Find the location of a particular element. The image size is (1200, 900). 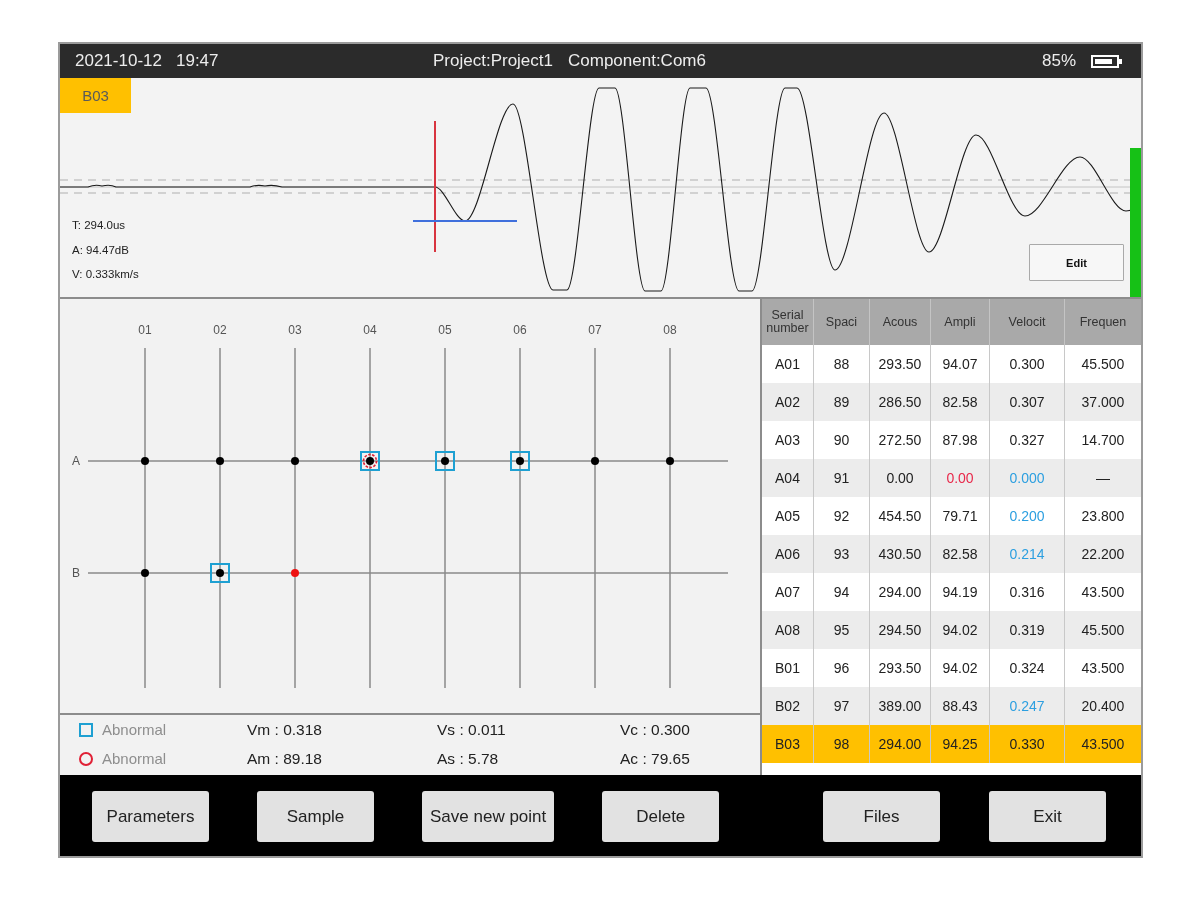

column-label: 01 is located at coordinates (145, 330).